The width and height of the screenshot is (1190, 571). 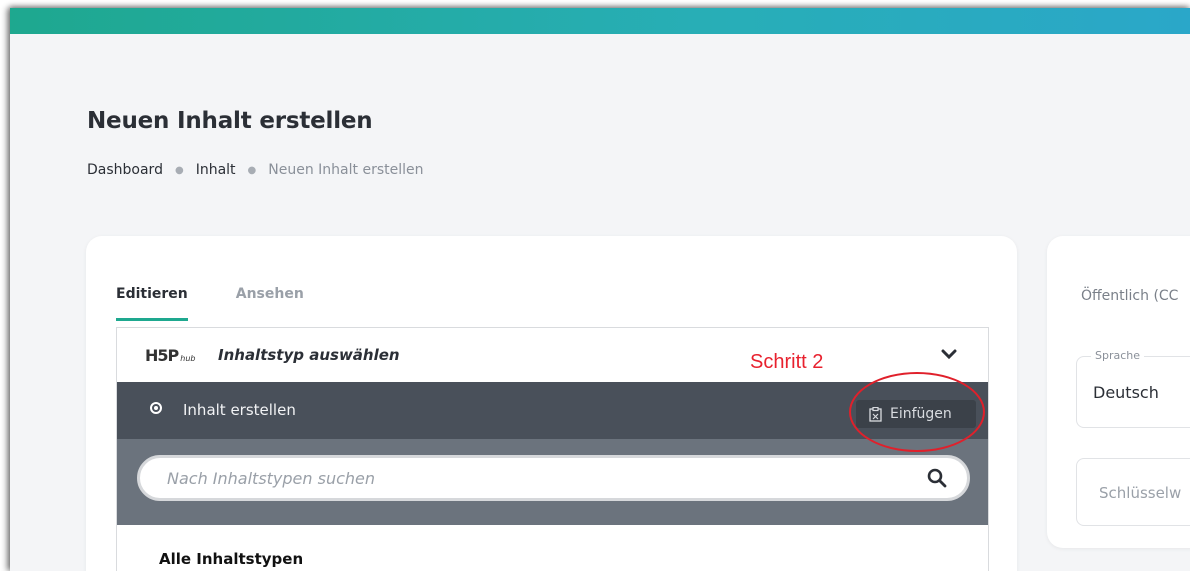 I want to click on create-content-radio, so click(x=156, y=408).